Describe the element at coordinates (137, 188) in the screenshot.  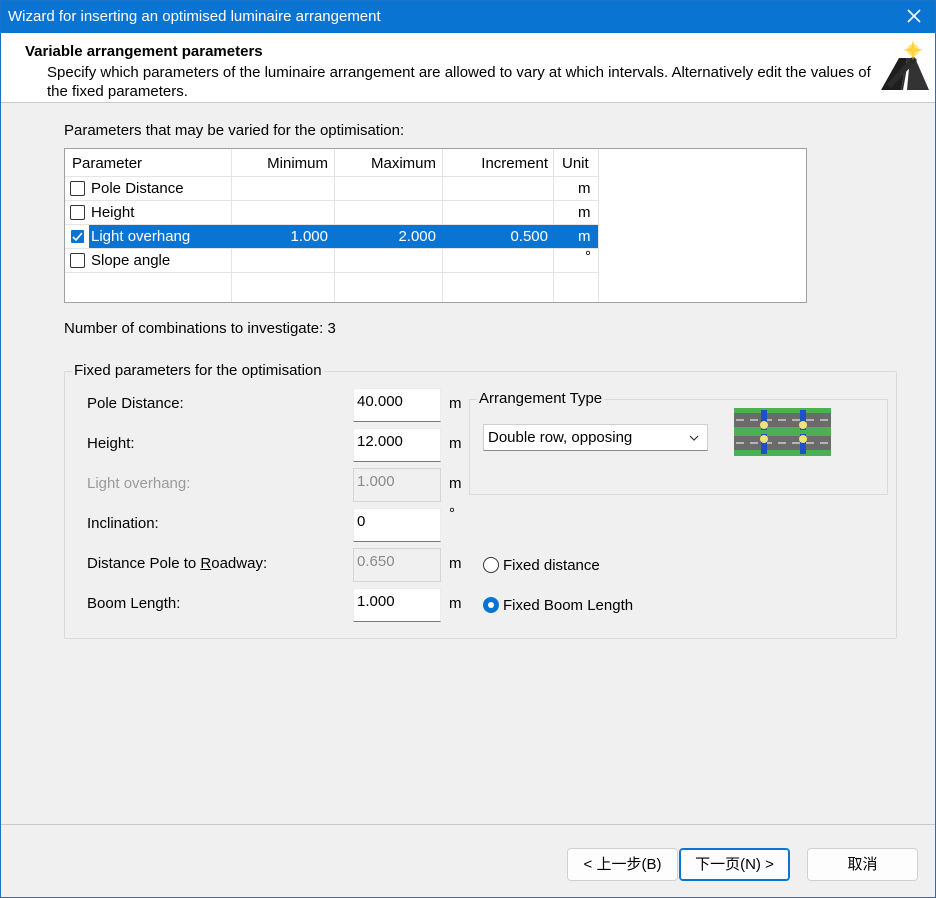
I see `param-name: Pole Distance` at that location.